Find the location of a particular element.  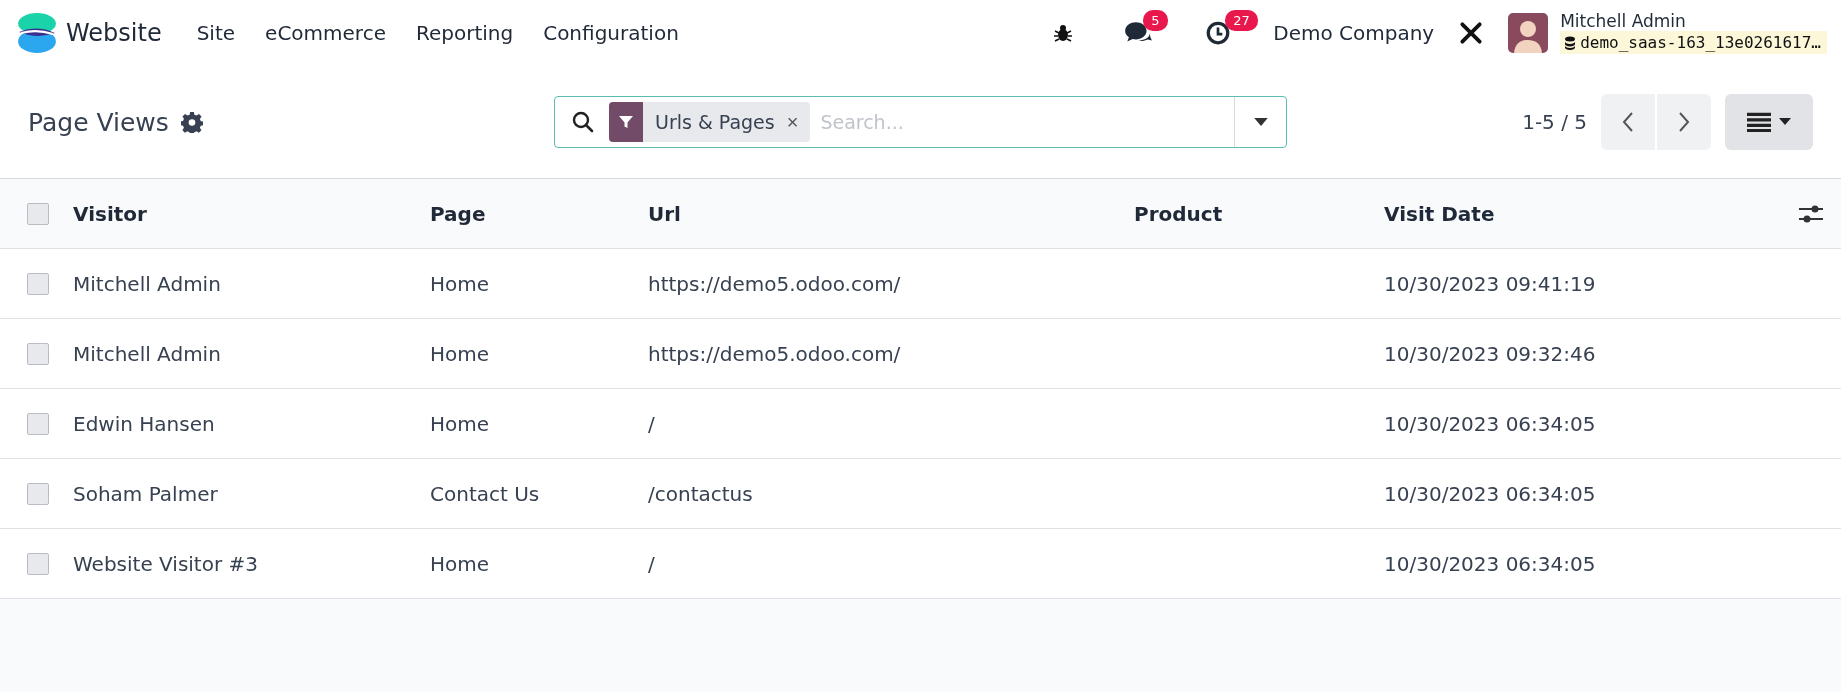

facet-label: Urls & Pages is located at coordinates (715, 122).